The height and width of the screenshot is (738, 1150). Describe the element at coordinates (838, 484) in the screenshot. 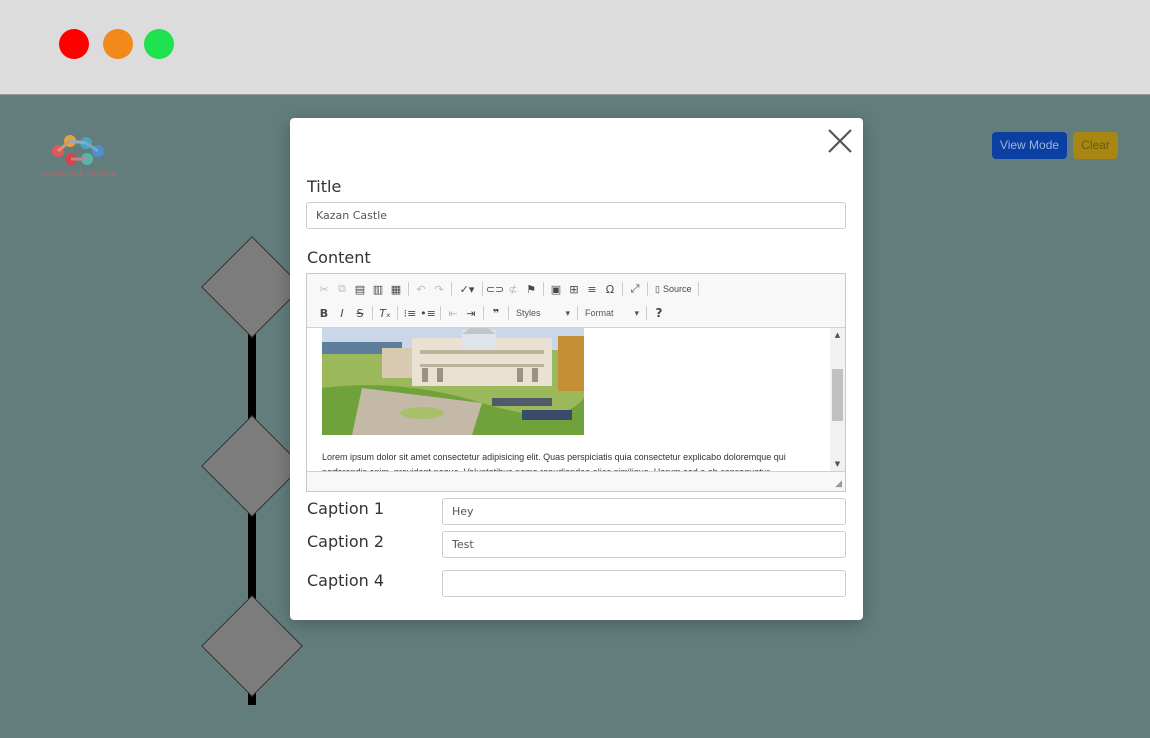

I see `resize-handle-icon: ◢` at that location.